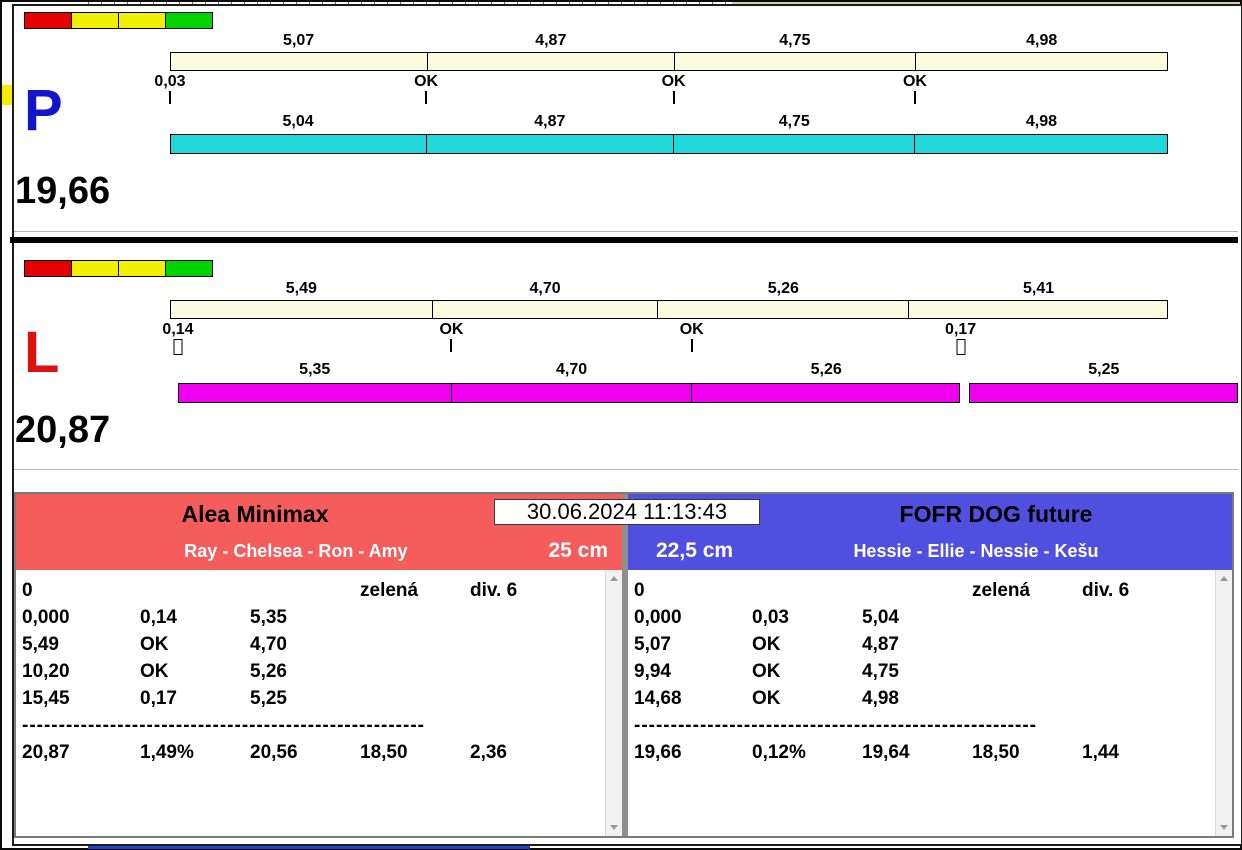 The height and width of the screenshot is (850, 1242). What do you see at coordinates (301, 288) in the screenshot?
I see `split-time-label: 5,49` at bounding box center [301, 288].